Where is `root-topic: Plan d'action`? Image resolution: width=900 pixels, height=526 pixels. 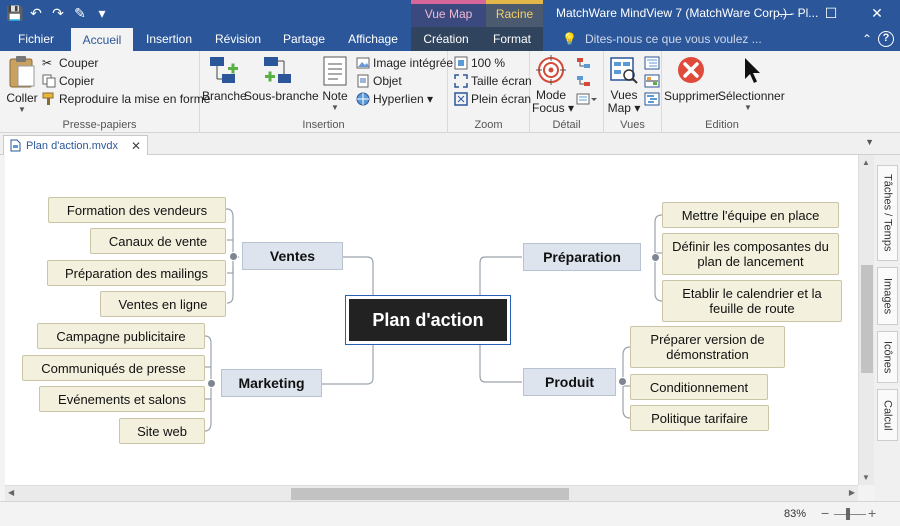 root-topic: Plan d'action is located at coordinates (428, 320).